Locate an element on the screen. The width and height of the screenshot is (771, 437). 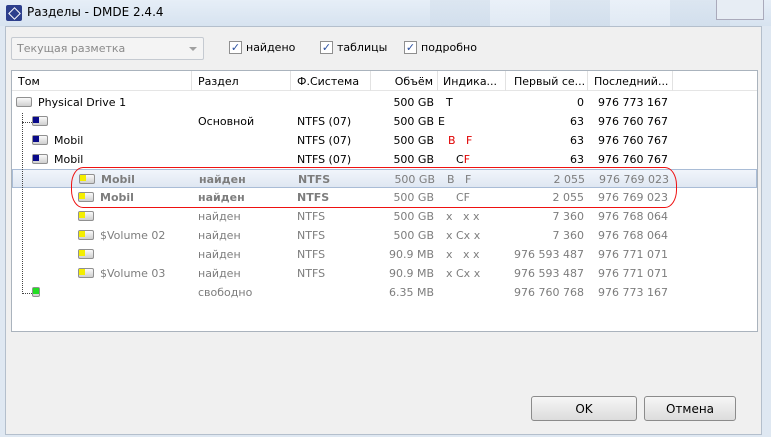
column-header-filesystem: Ф.Система is located at coordinates (331, 81).